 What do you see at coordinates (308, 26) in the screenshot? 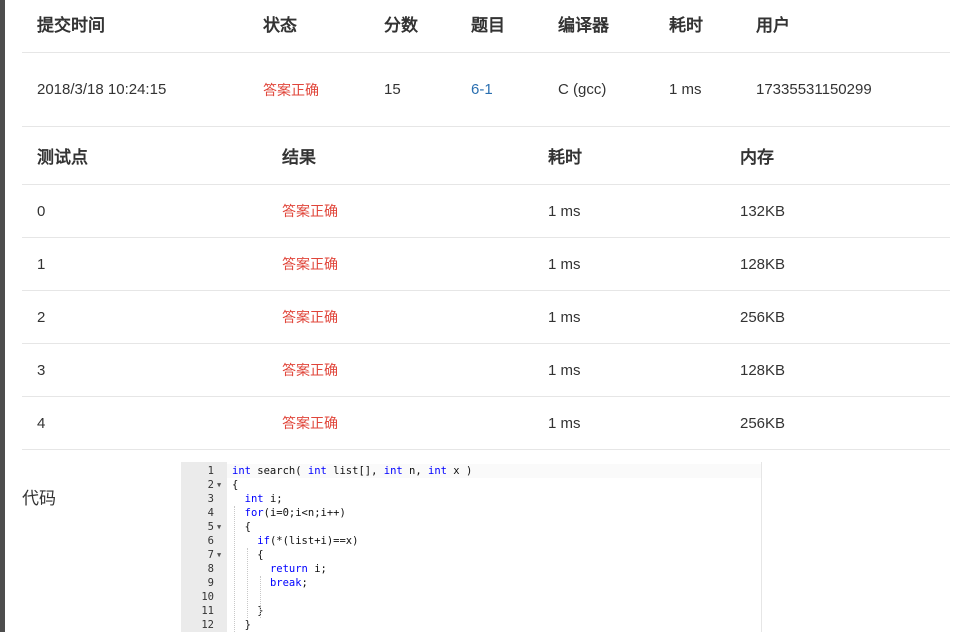
I see `header-status: 状态` at bounding box center [308, 26].